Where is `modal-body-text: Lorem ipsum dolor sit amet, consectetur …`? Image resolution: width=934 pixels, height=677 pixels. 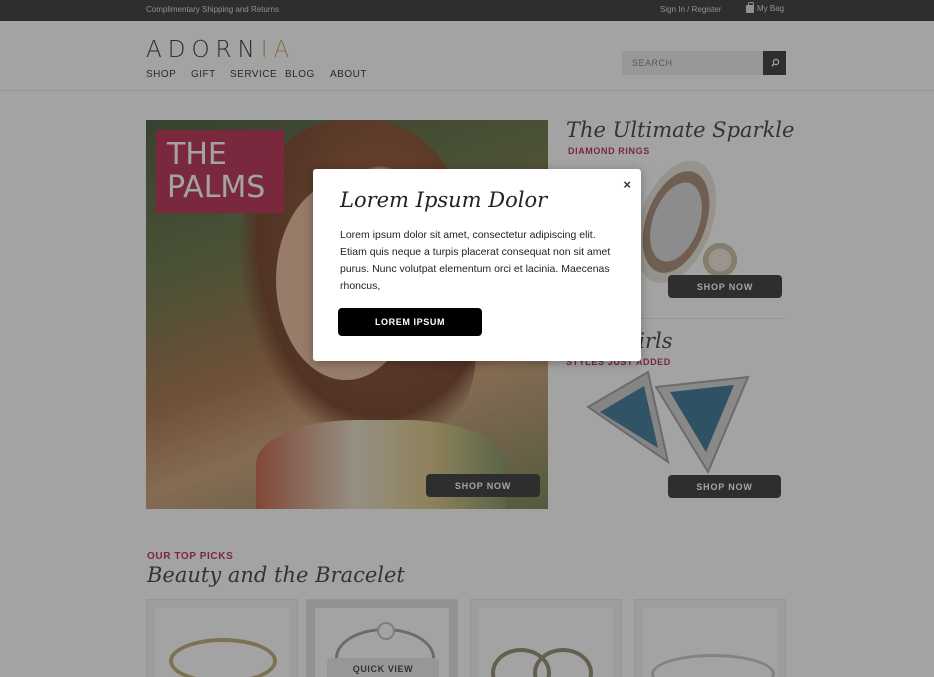
modal-body-text: Lorem ipsum dolor sit amet, consectetur … is located at coordinates (475, 260).